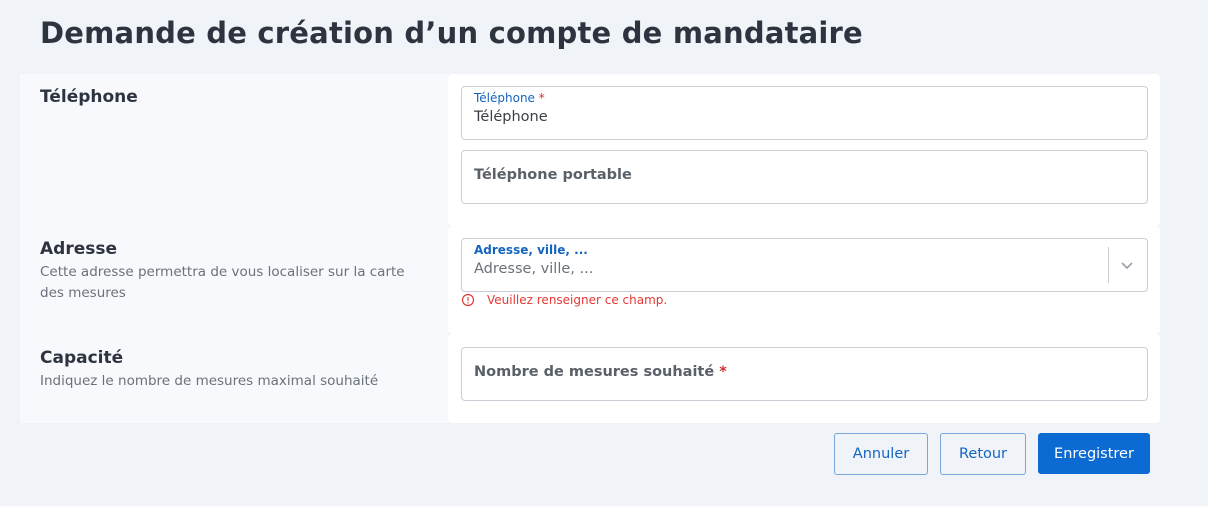 This screenshot has width=1208, height=506. What do you see at coordinates (89, 97) in the screenshot?
I see `telephone-section-title: Téléphone` at bounding box center [89, 97].